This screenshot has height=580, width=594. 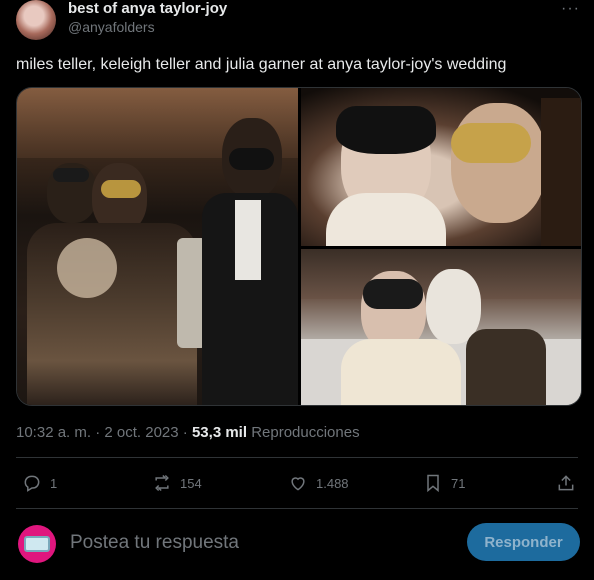 I want to click on bookmark-icon, so click(x=433, y=483).